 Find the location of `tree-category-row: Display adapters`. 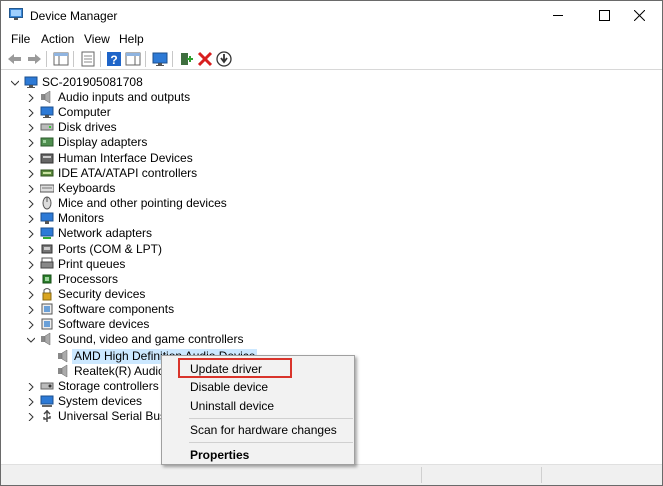

tree-category-row: Display adapters is located at coordinates (151, 142).